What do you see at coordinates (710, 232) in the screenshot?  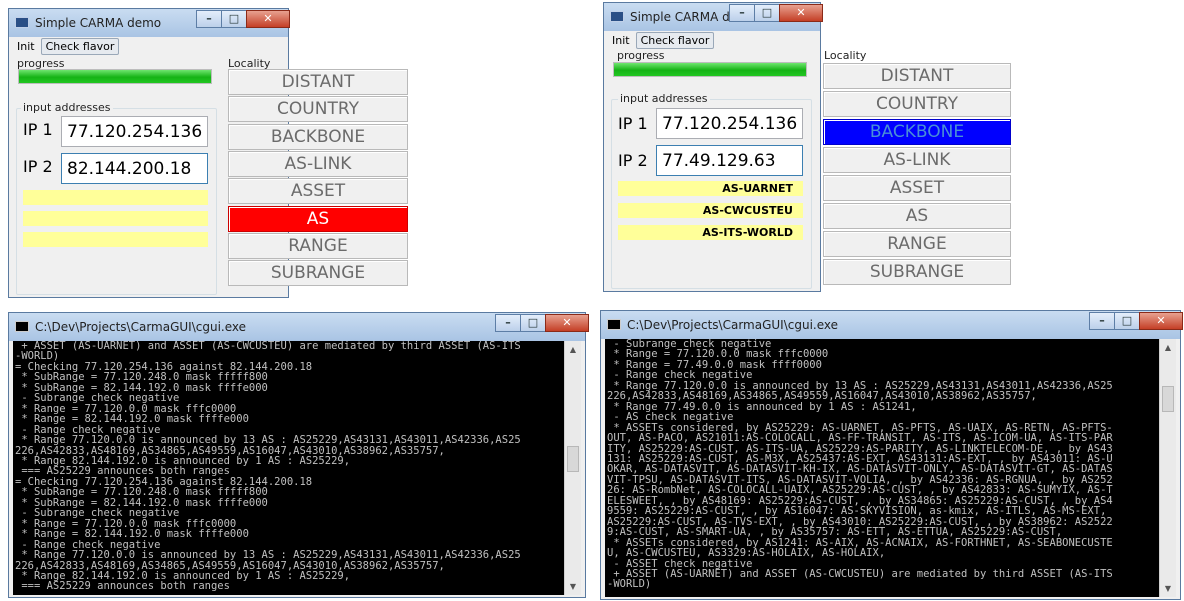 I see `result-field: AS-ITS-WORLD` at bounding box center [710, 232].